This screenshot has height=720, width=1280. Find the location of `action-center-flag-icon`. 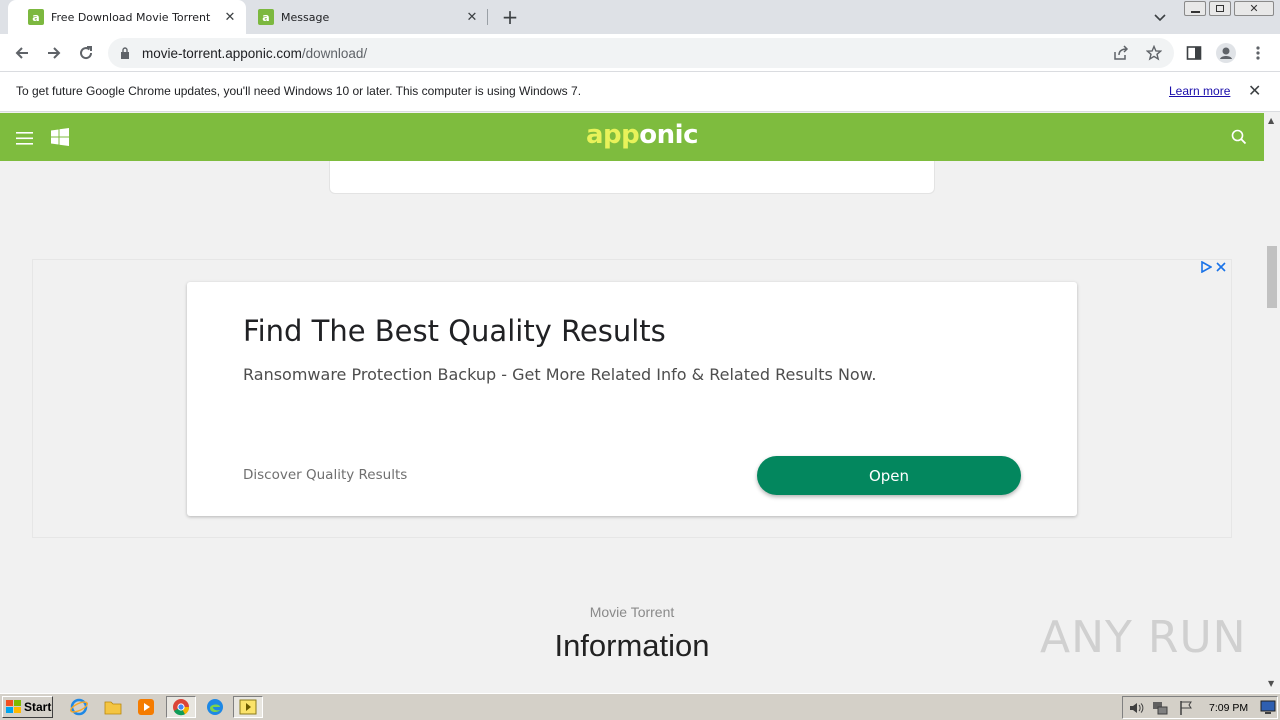

action-center-flag-icon is located at coordinates (1186, 708).